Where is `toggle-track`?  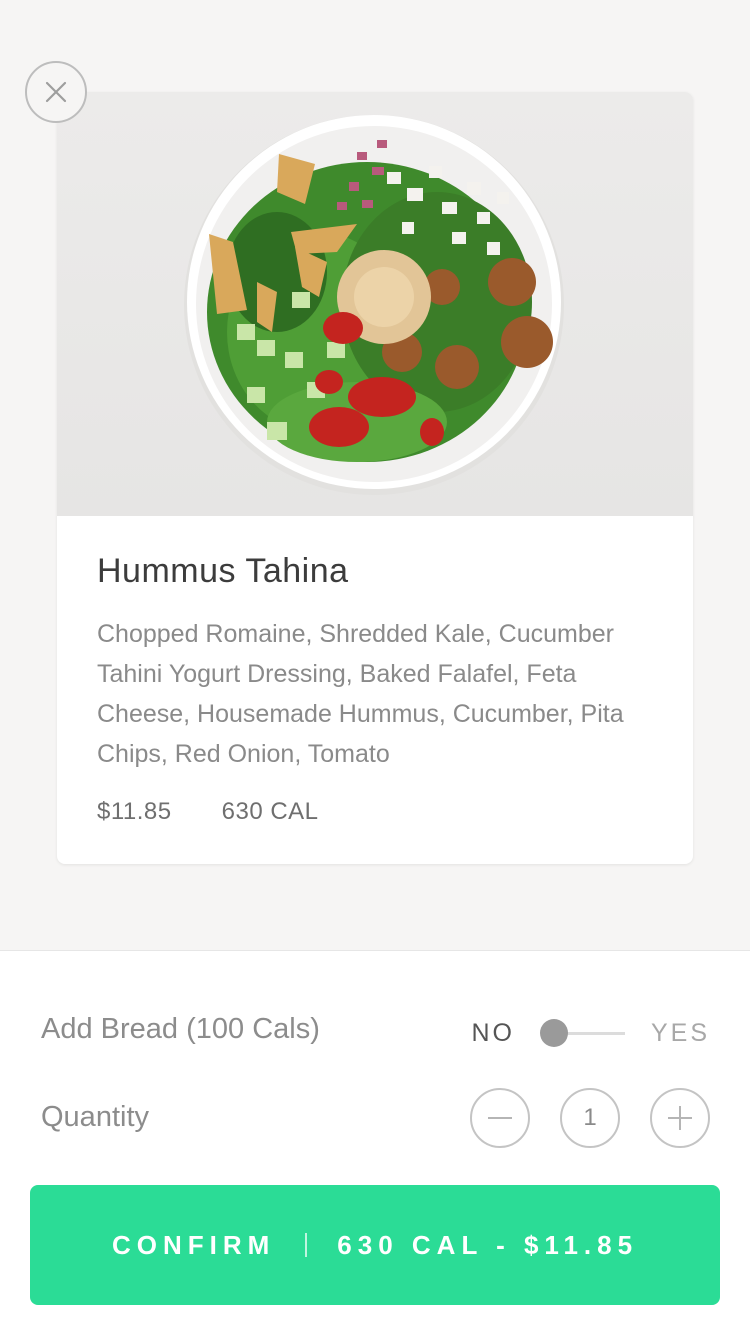 toggle-track is located at coordinates (582, 1033).